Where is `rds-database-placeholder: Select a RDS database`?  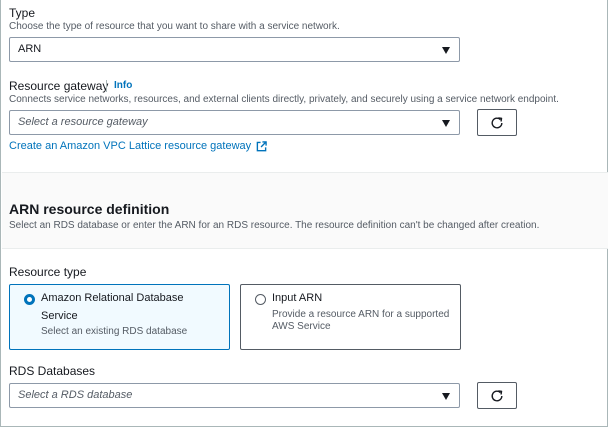
rds-database-placeholder: Select a RDS database is located at coordinates (75, 395).